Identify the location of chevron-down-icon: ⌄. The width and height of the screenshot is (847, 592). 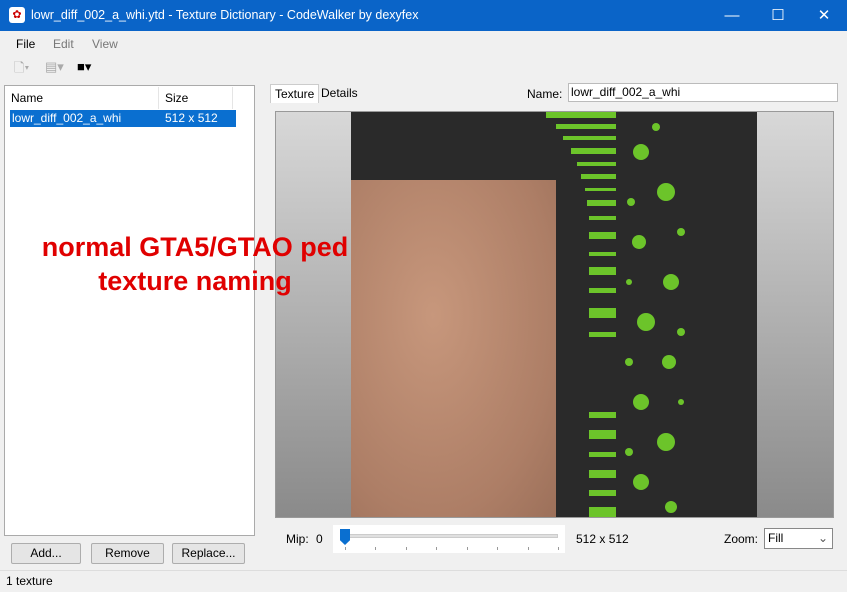
(822, 538).